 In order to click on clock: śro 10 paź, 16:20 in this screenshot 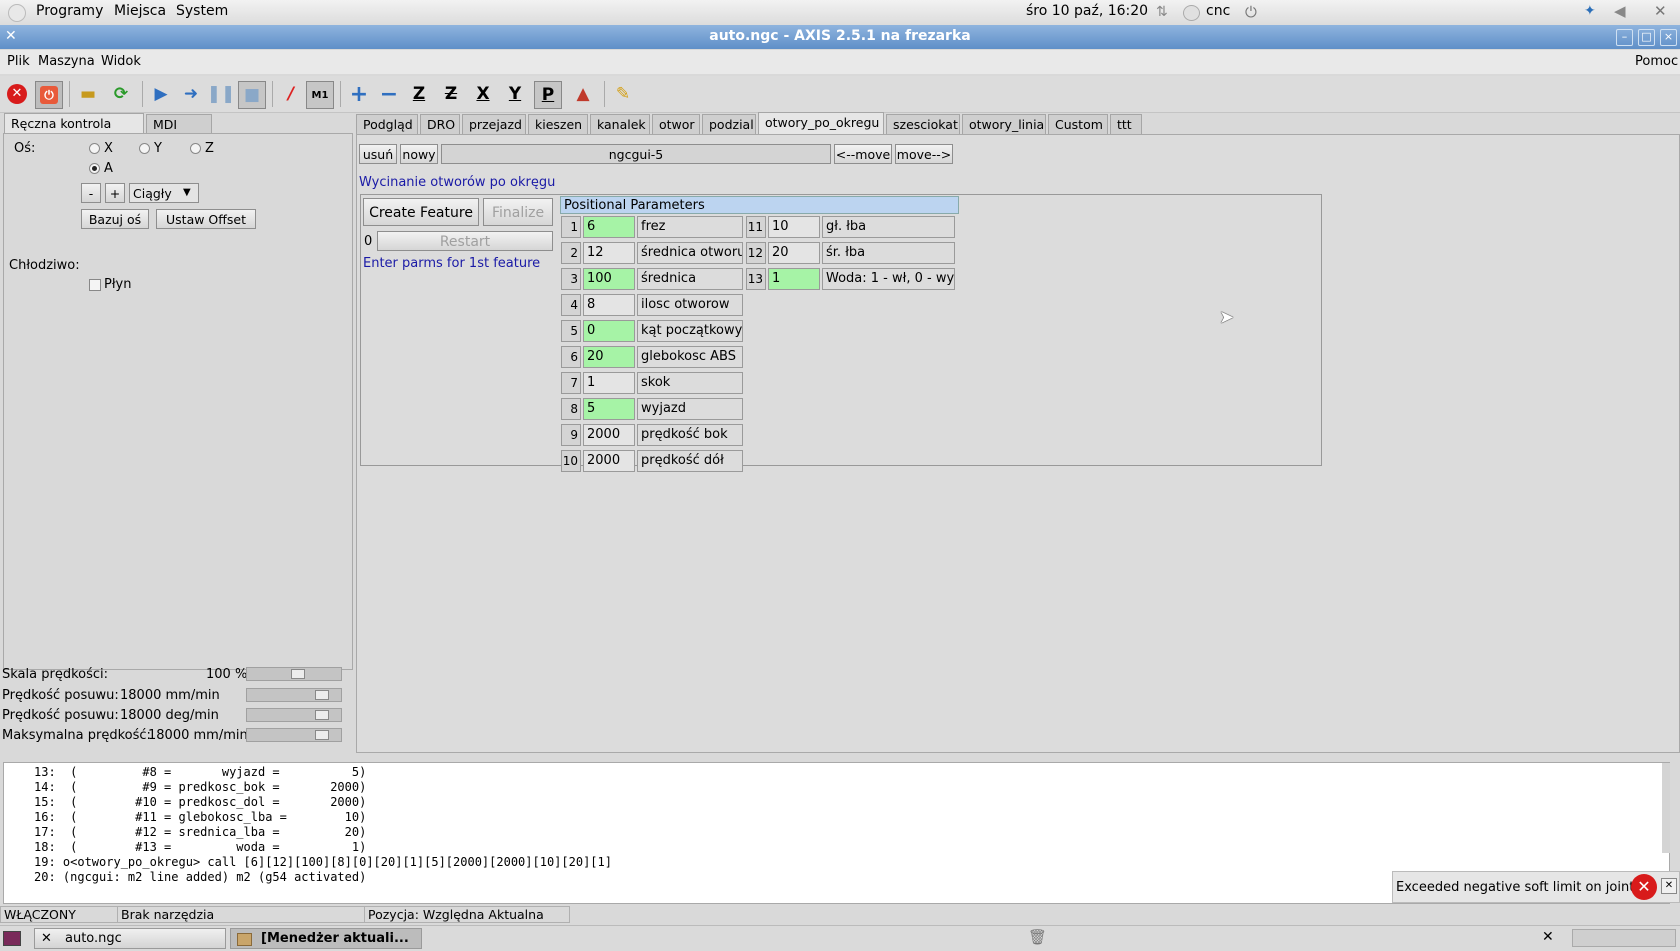, I will do `click(1087, 11)`.